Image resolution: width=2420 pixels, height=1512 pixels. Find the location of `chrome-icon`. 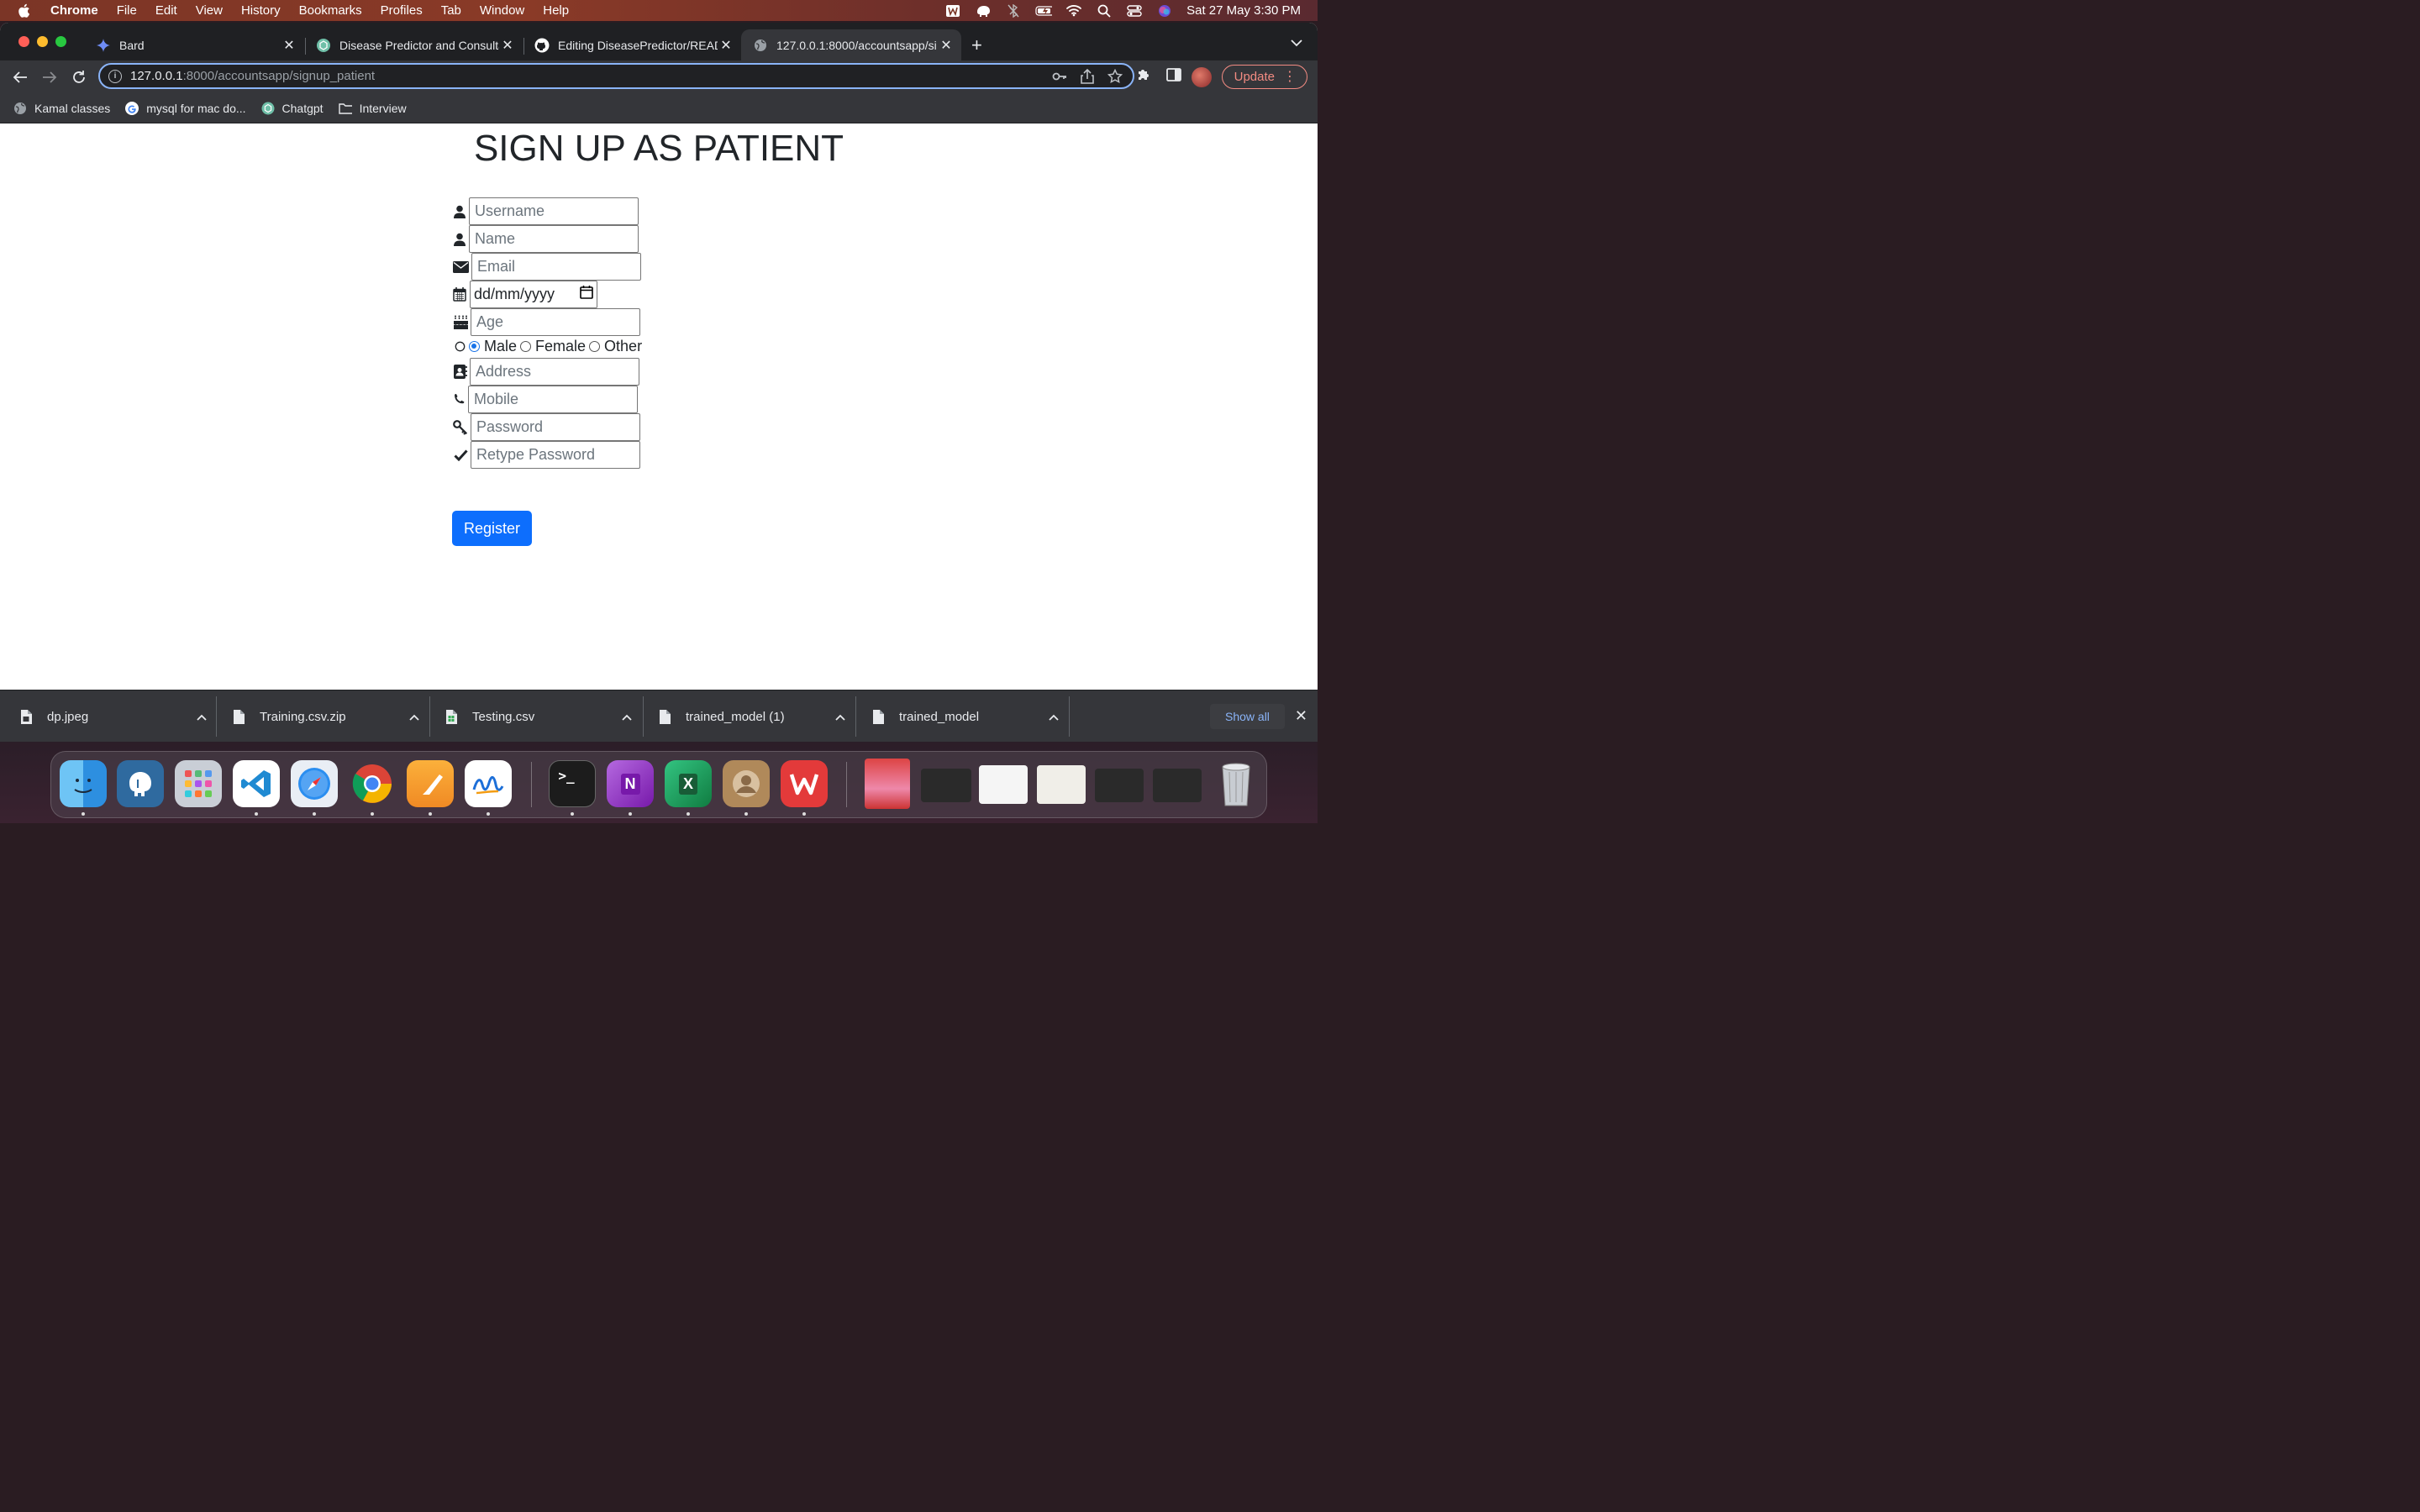

chrome-icon is located at coordinates (372, 783).